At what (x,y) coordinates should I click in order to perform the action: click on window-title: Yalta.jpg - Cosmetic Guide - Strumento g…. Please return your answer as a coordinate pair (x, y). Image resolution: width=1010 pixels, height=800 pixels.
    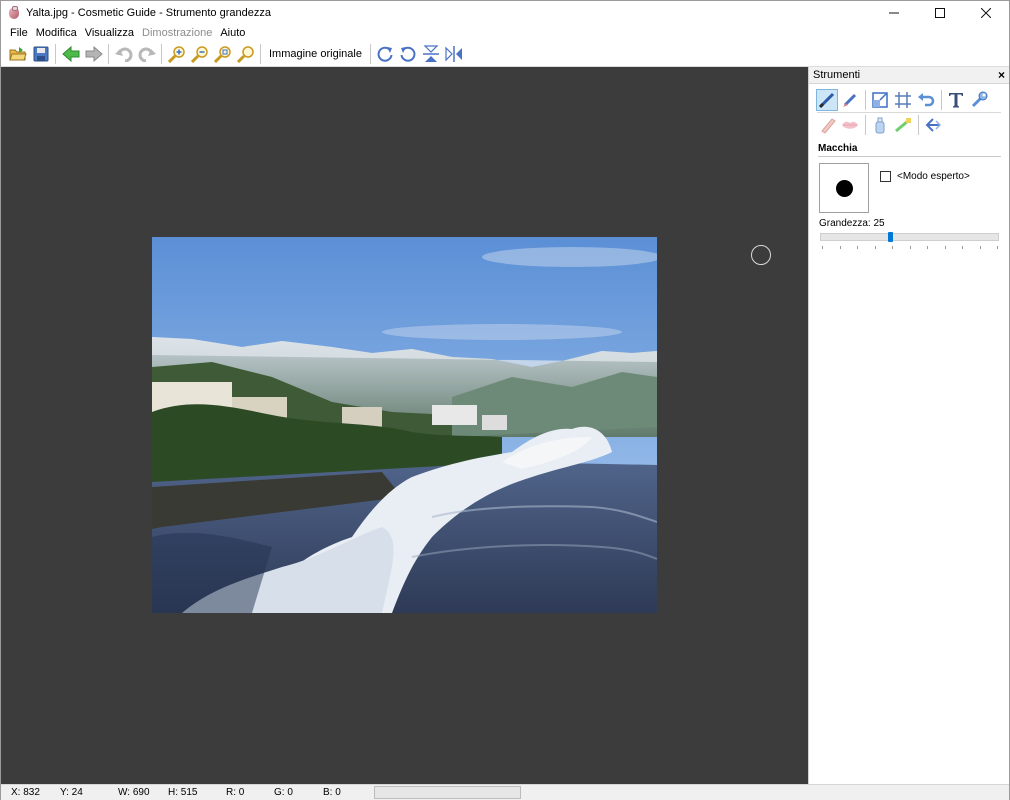
    Looking at the image, I should click on (148, 12).